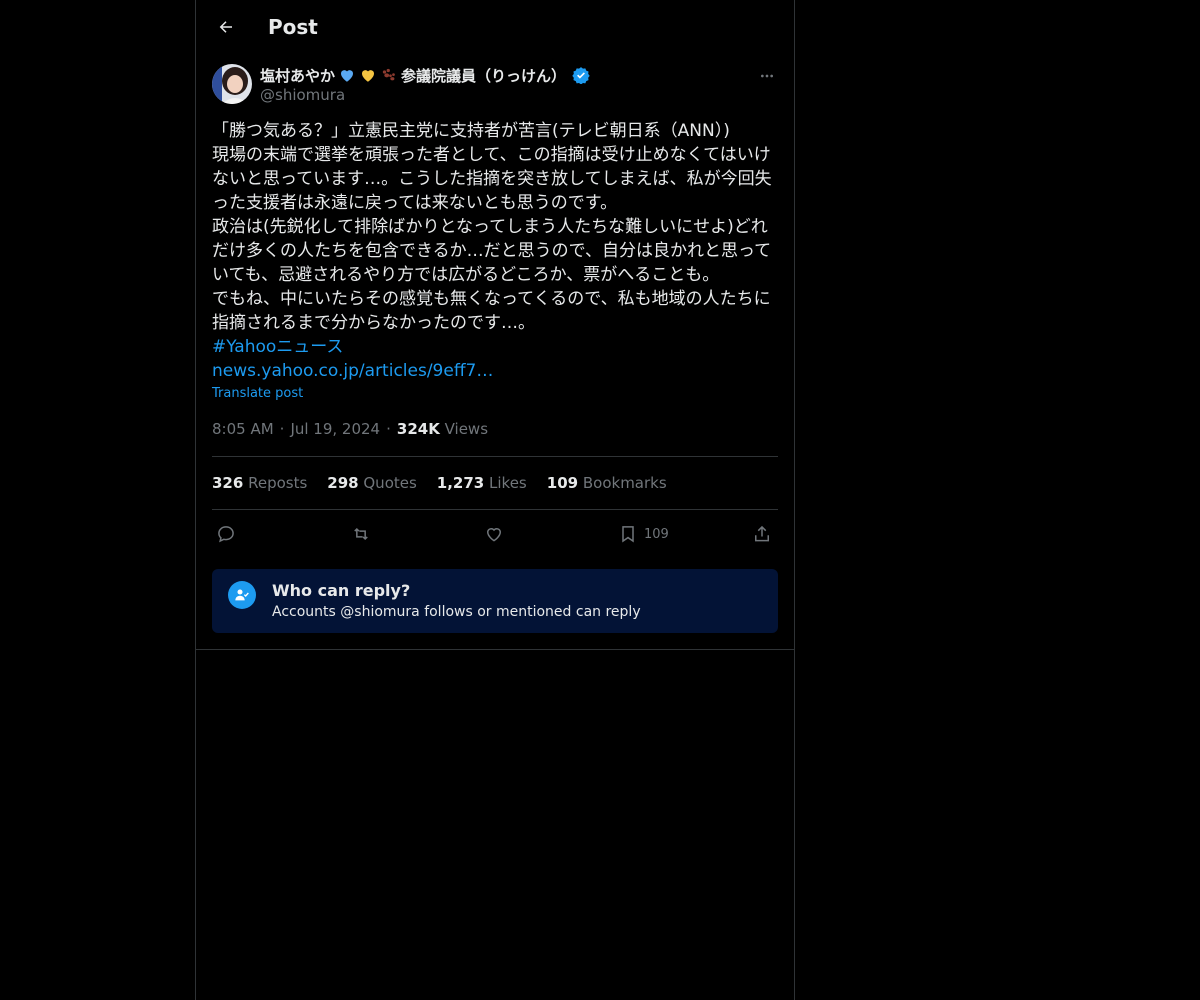 The height and width of the screenshot is (1000, 1200). I want to click on bookmarks-stat: 109 Bookmarks, so click(607, 483).